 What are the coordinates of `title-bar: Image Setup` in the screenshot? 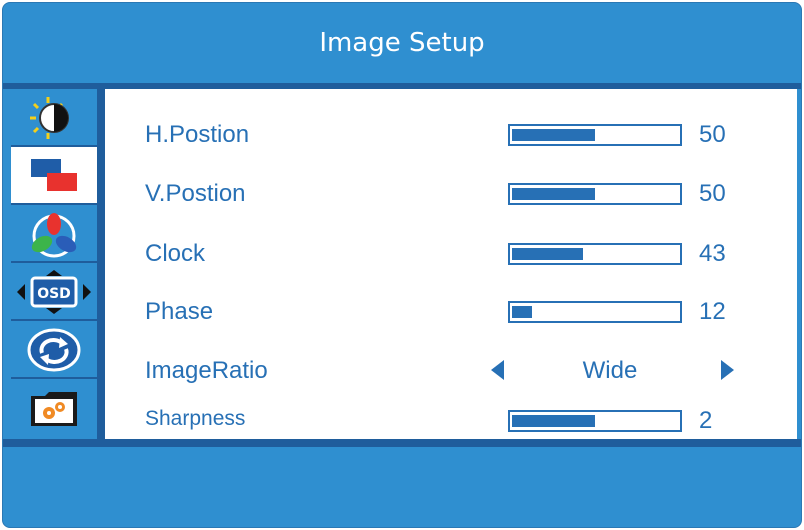 It's located at (402, 43).